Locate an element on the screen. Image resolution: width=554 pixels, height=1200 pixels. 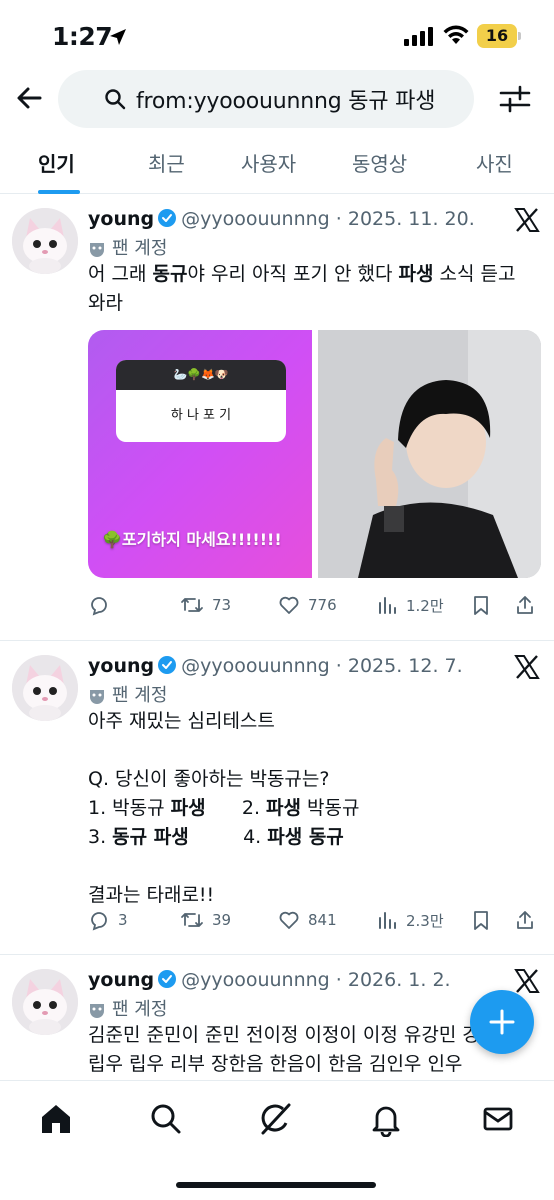
retweet-count: 39 is located at coordinates (222, 920).